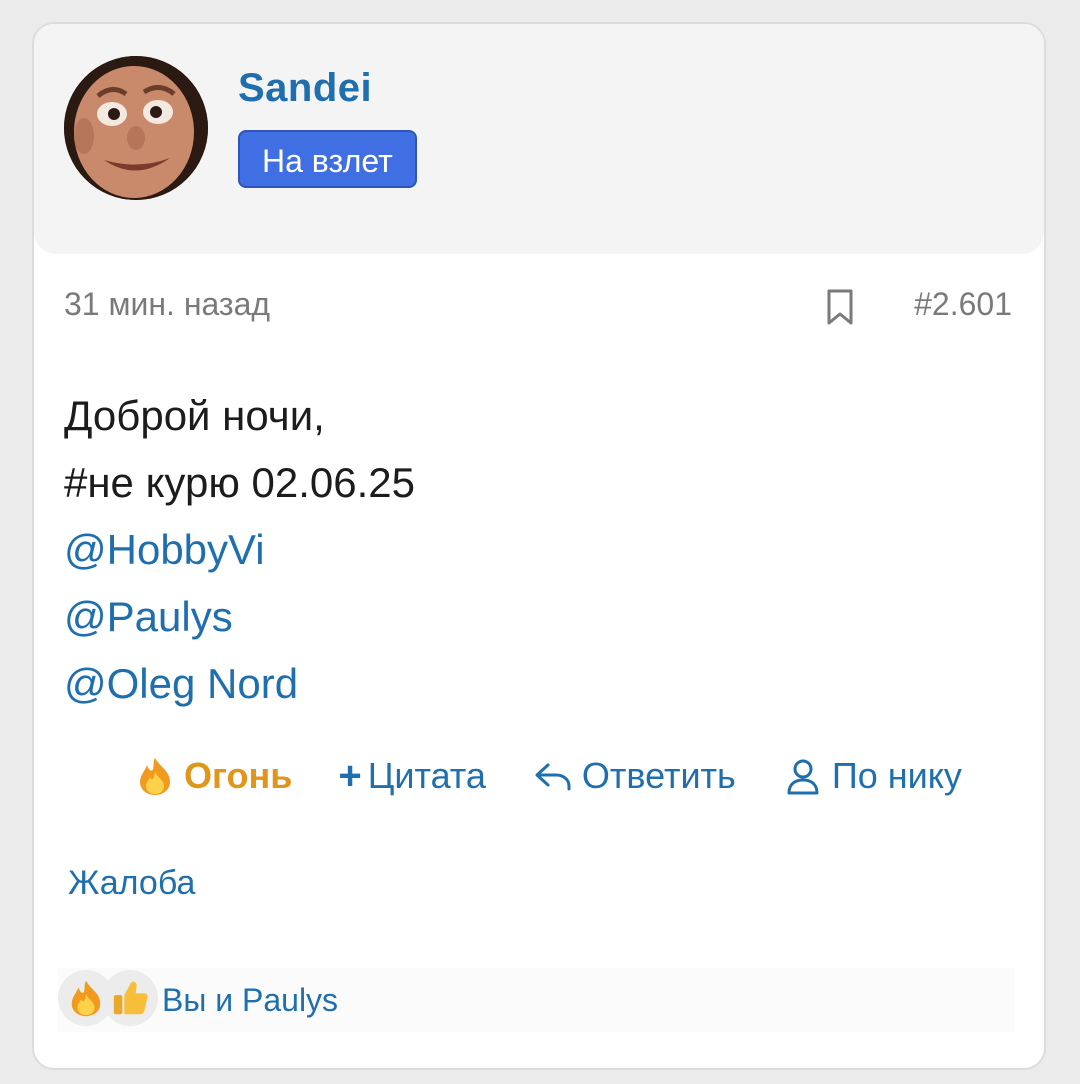 This screenshot has height=1084, width=1080. What do you see at coordinates (327, 159) in the screenshot?
I see `user-rank-badge: На взлет` at bounding box center [327, 159].